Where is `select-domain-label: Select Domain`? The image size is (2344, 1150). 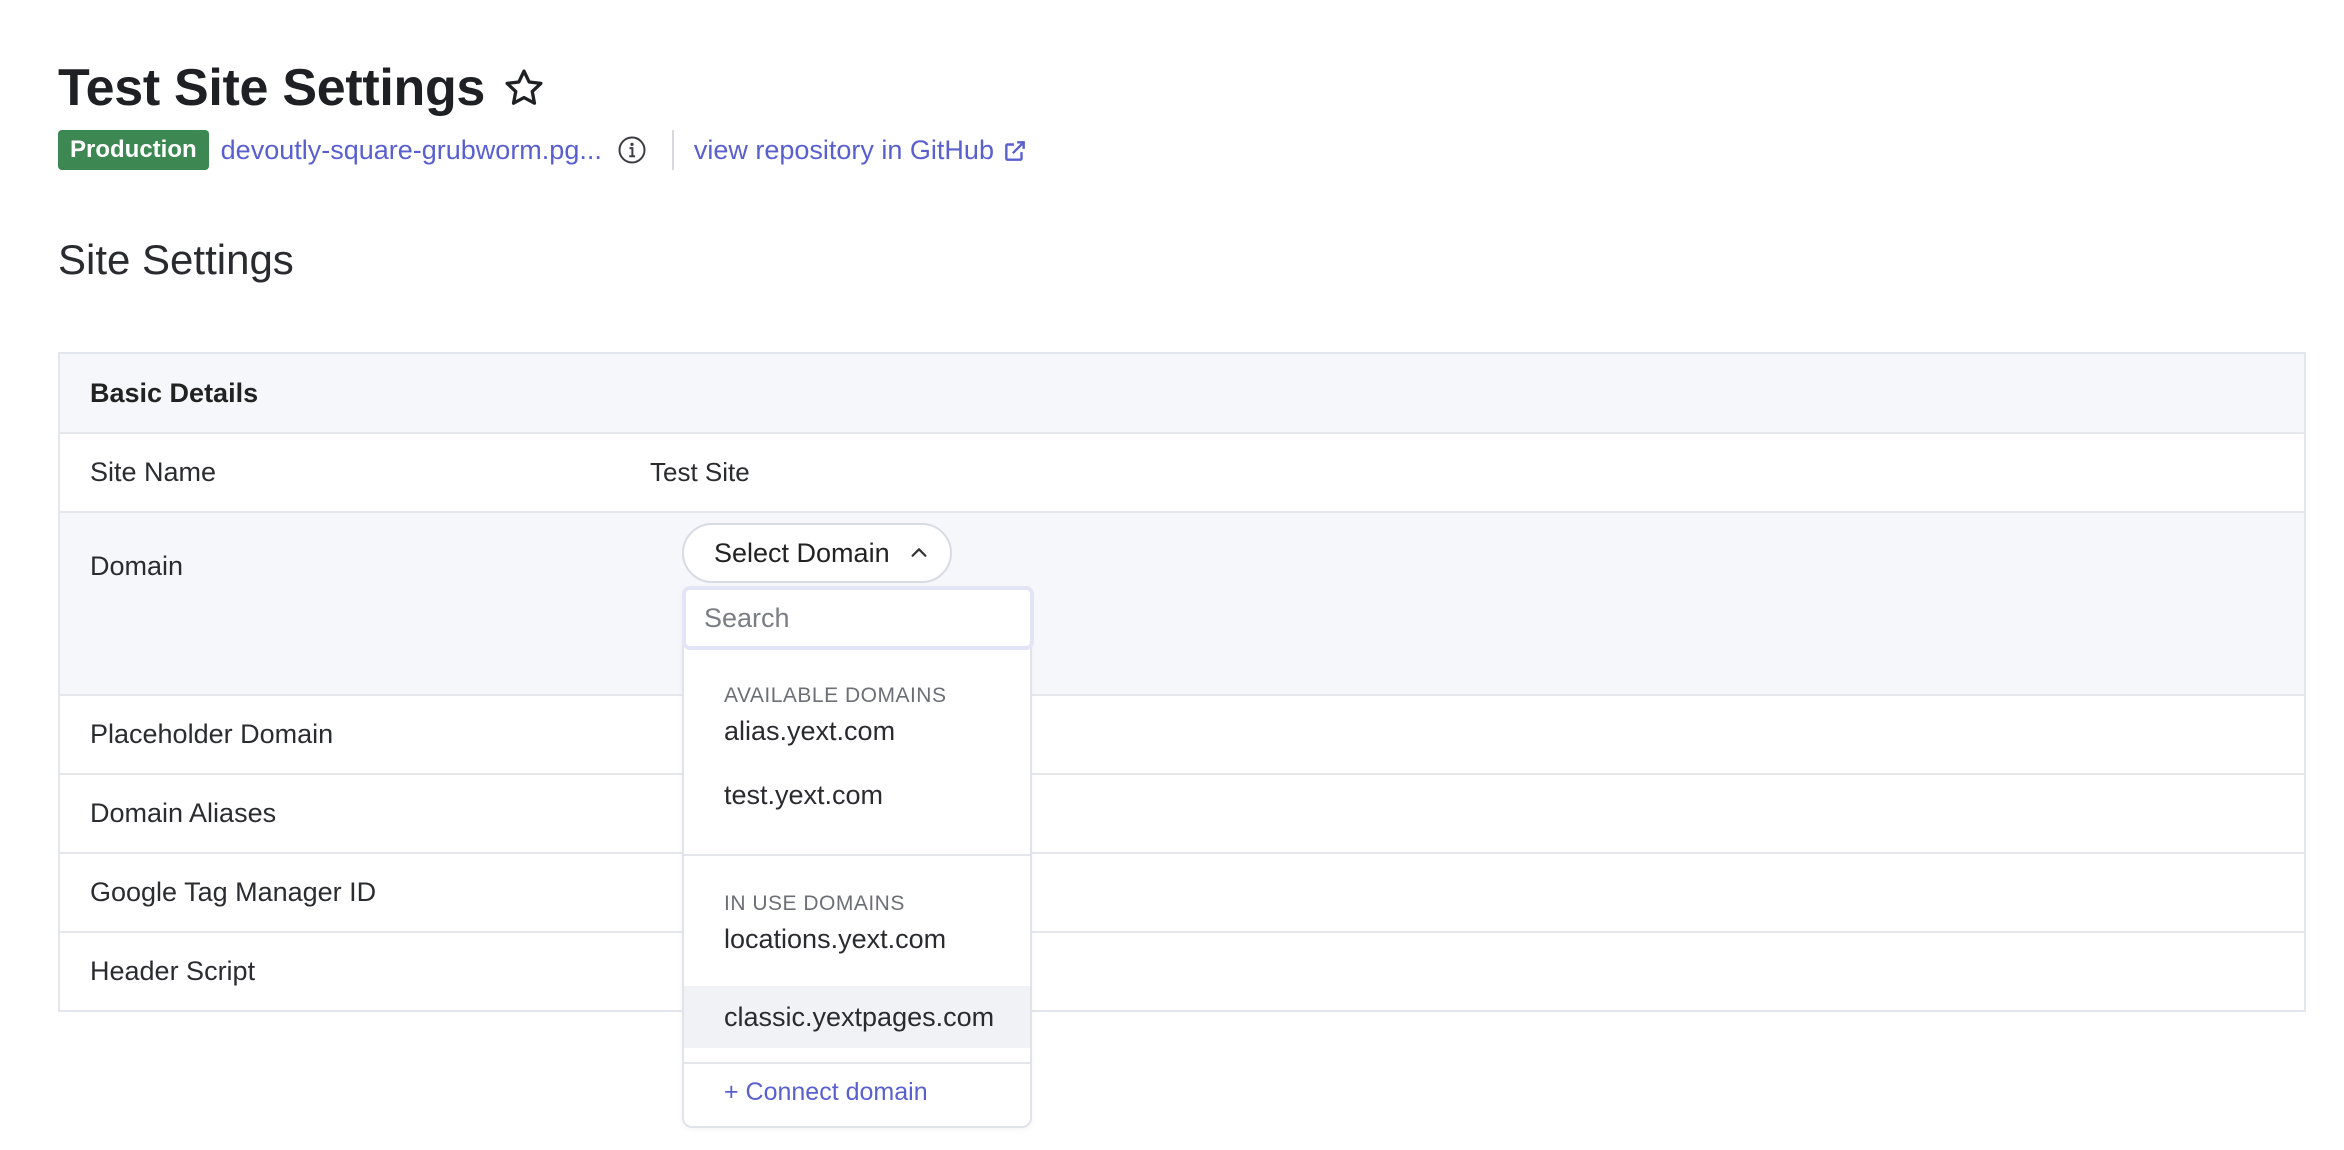
select-domain-label: Select Domain is located at coordinates (802, 552).